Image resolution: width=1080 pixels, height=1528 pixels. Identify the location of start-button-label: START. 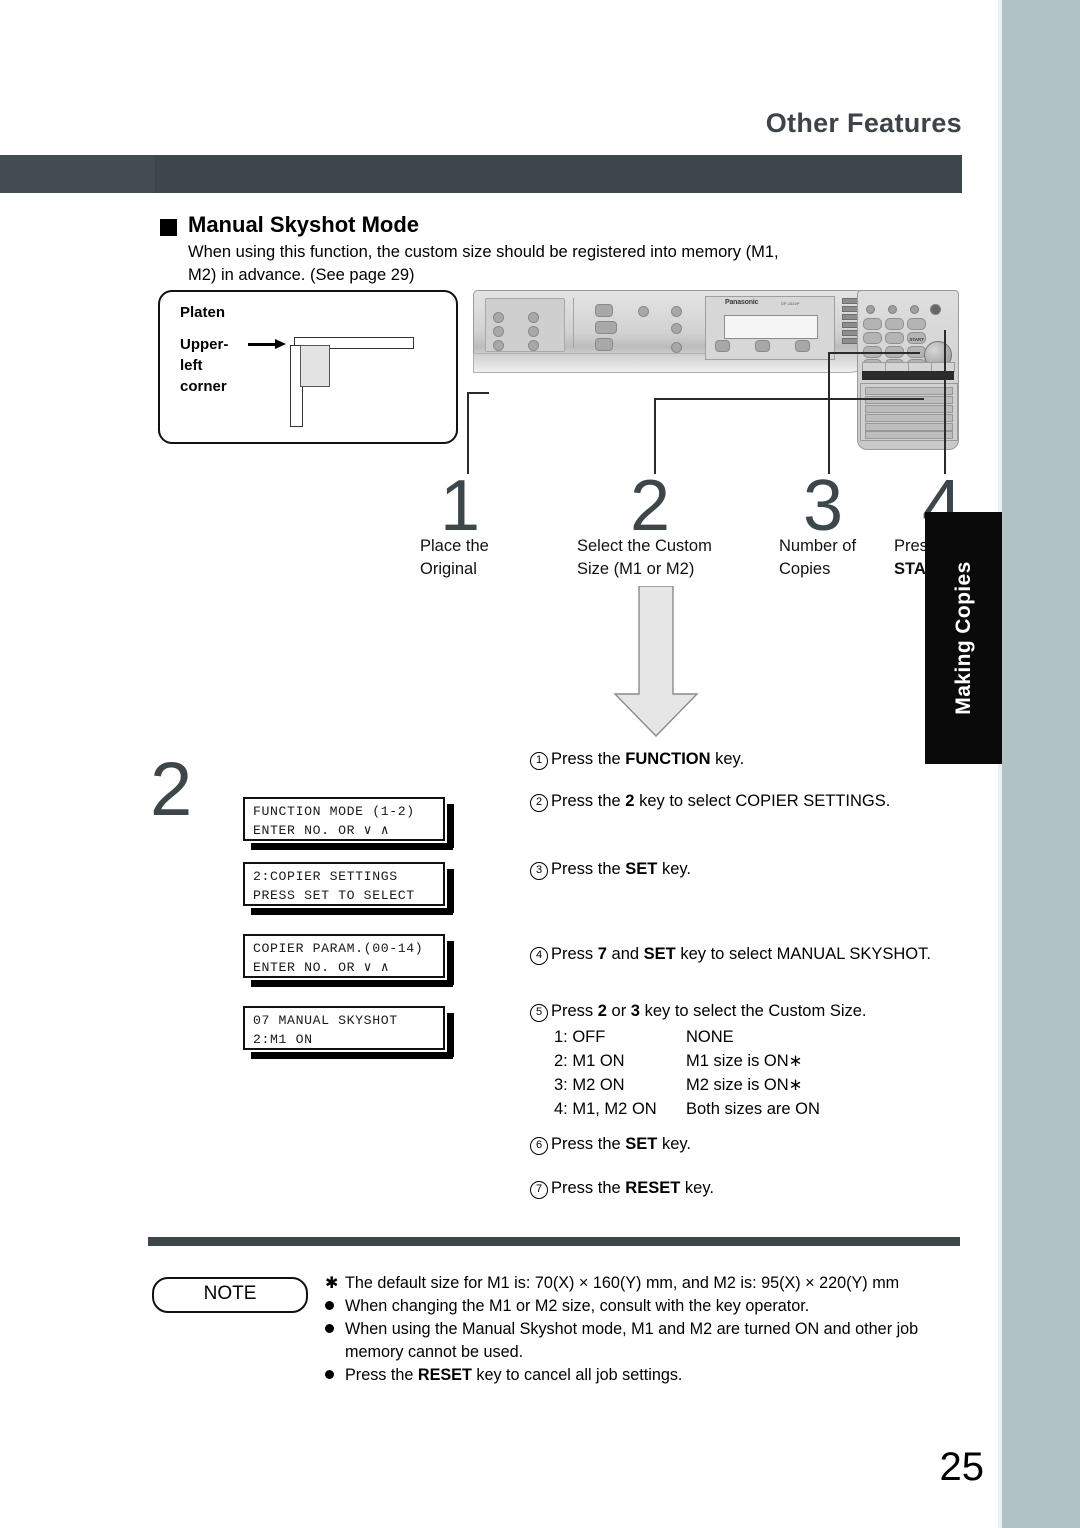
(916, 339).